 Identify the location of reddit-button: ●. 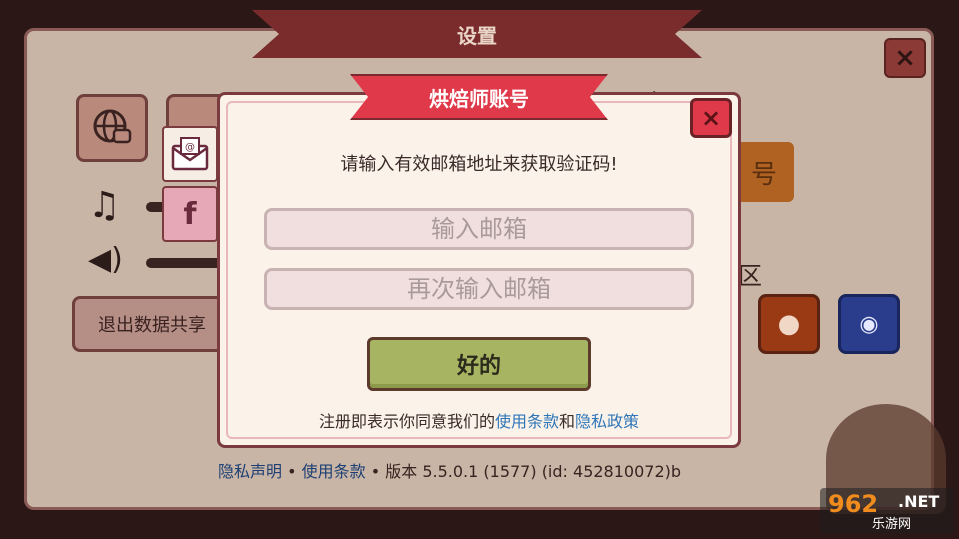
(789, 324).